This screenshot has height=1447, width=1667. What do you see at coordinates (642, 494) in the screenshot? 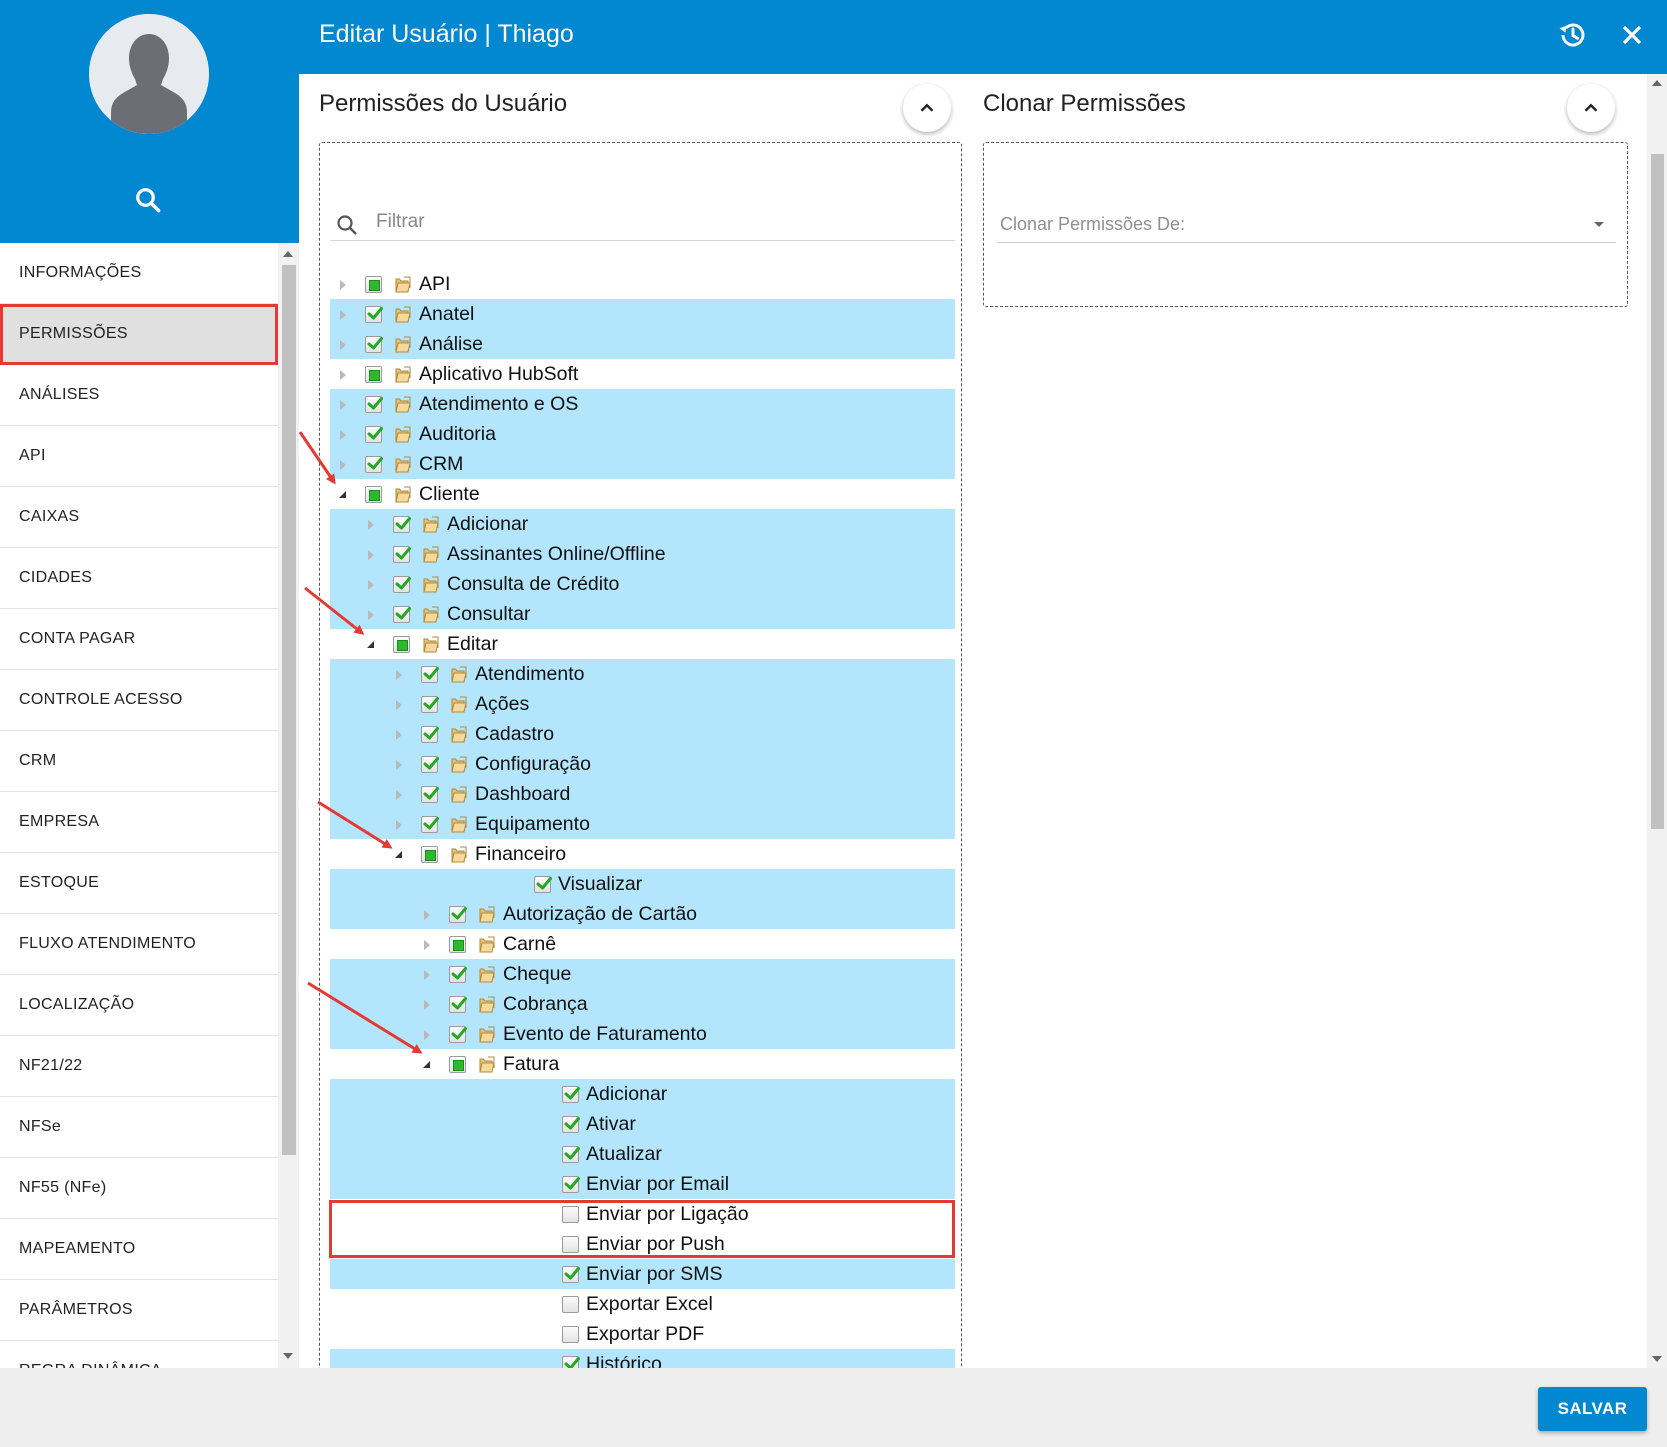
I see `tree-node: Cliente` at bounding box center [642, 494].